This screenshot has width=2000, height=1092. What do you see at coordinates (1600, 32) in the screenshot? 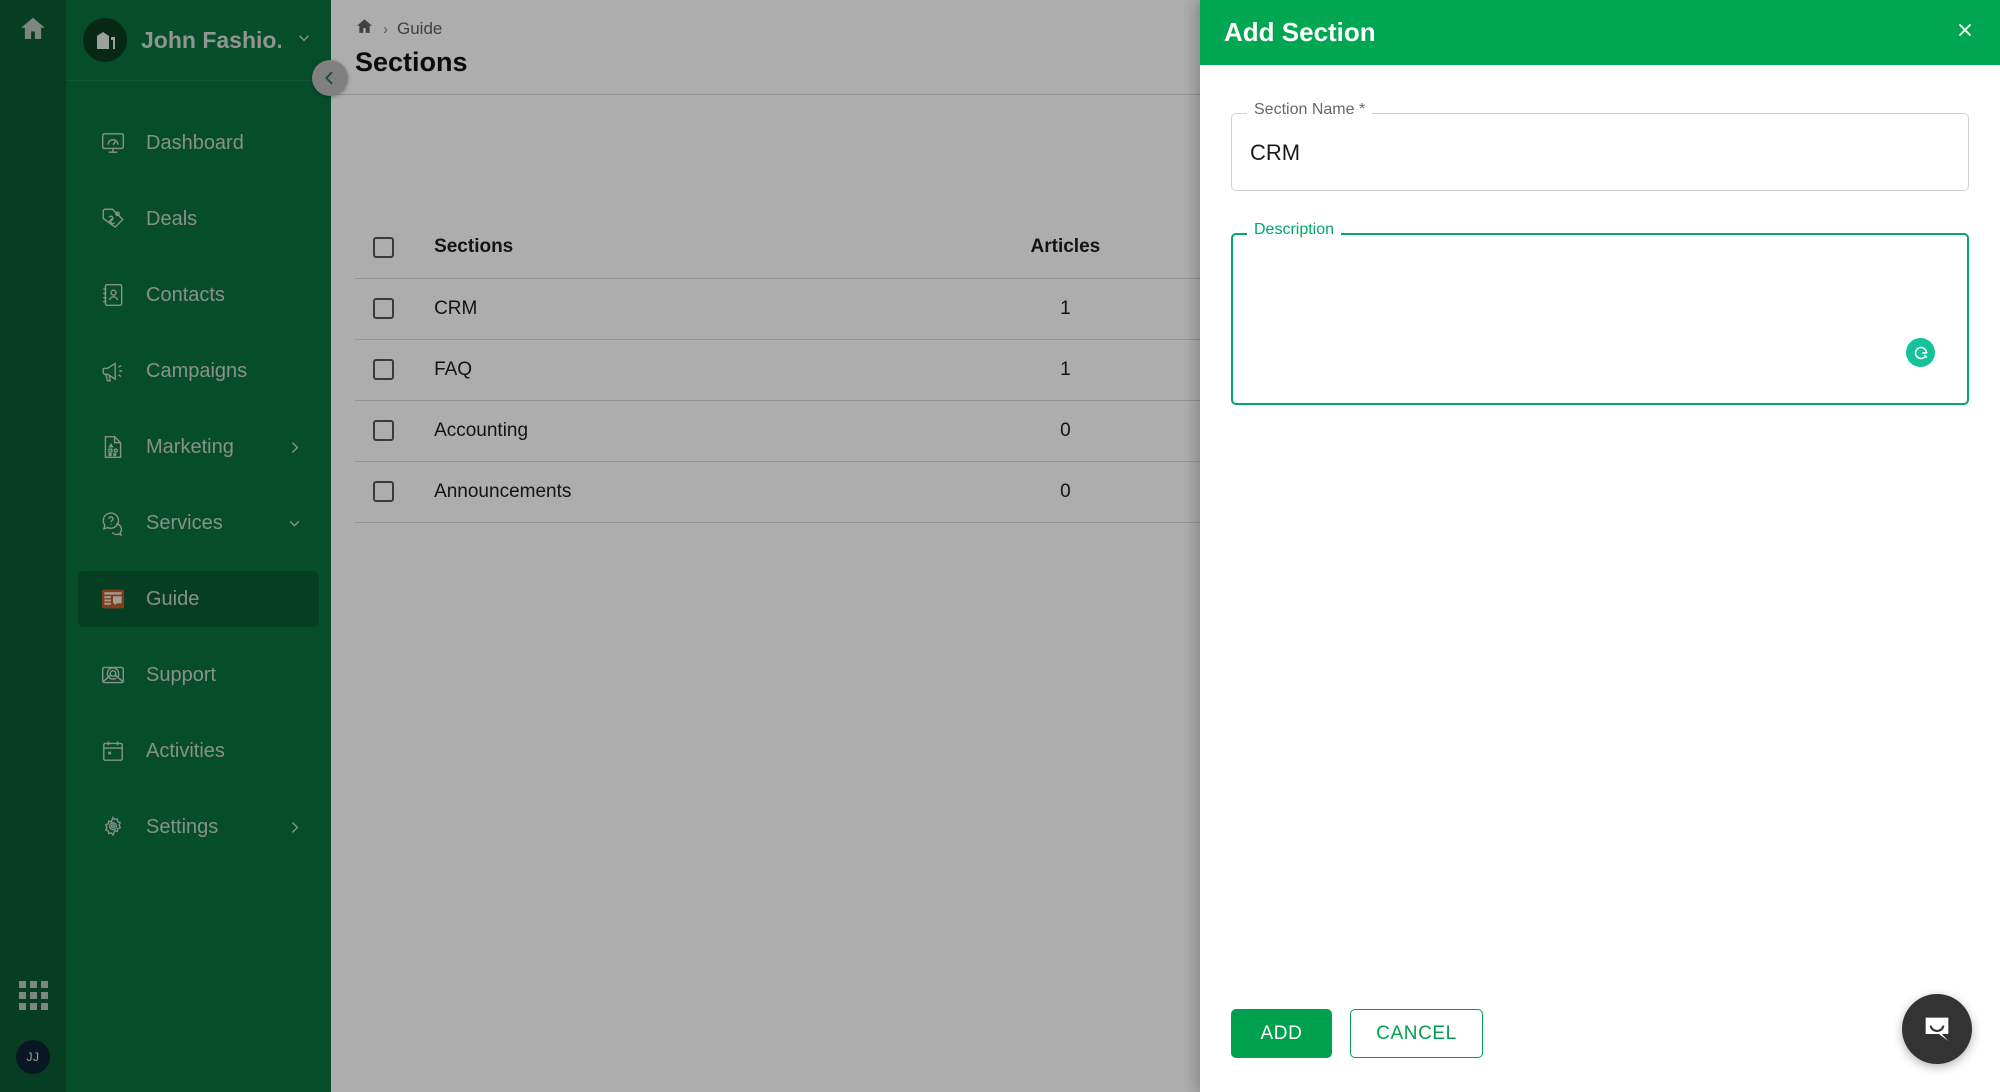
I see `panel-header: Add Section` at bounding box center [1600, 32].